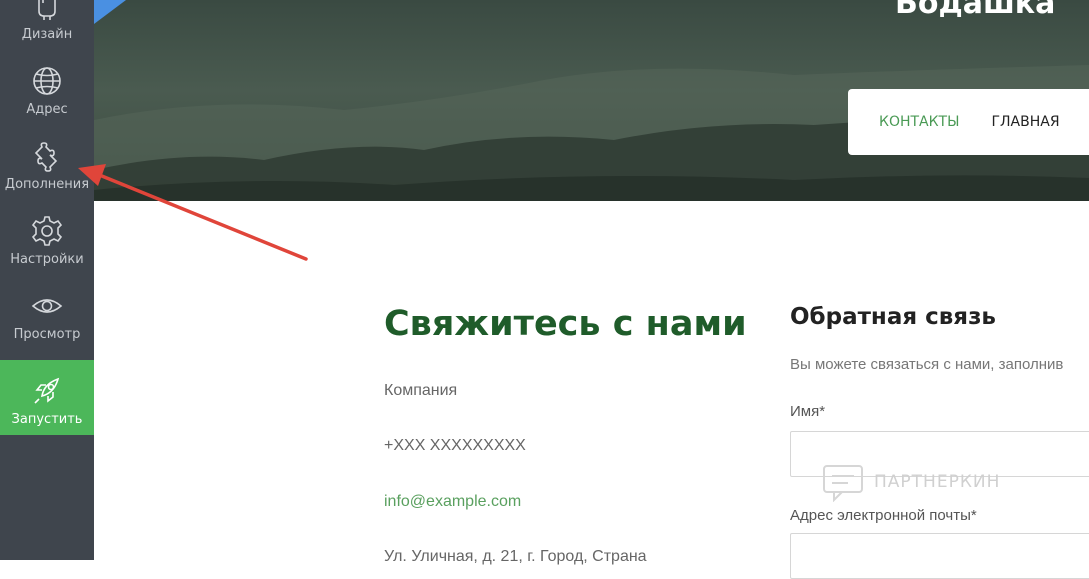 Image resolution: width=1089 pixels, height=579 pixels. I want to click on sidebar-item-addons: Дополнения, so click(47, 162).